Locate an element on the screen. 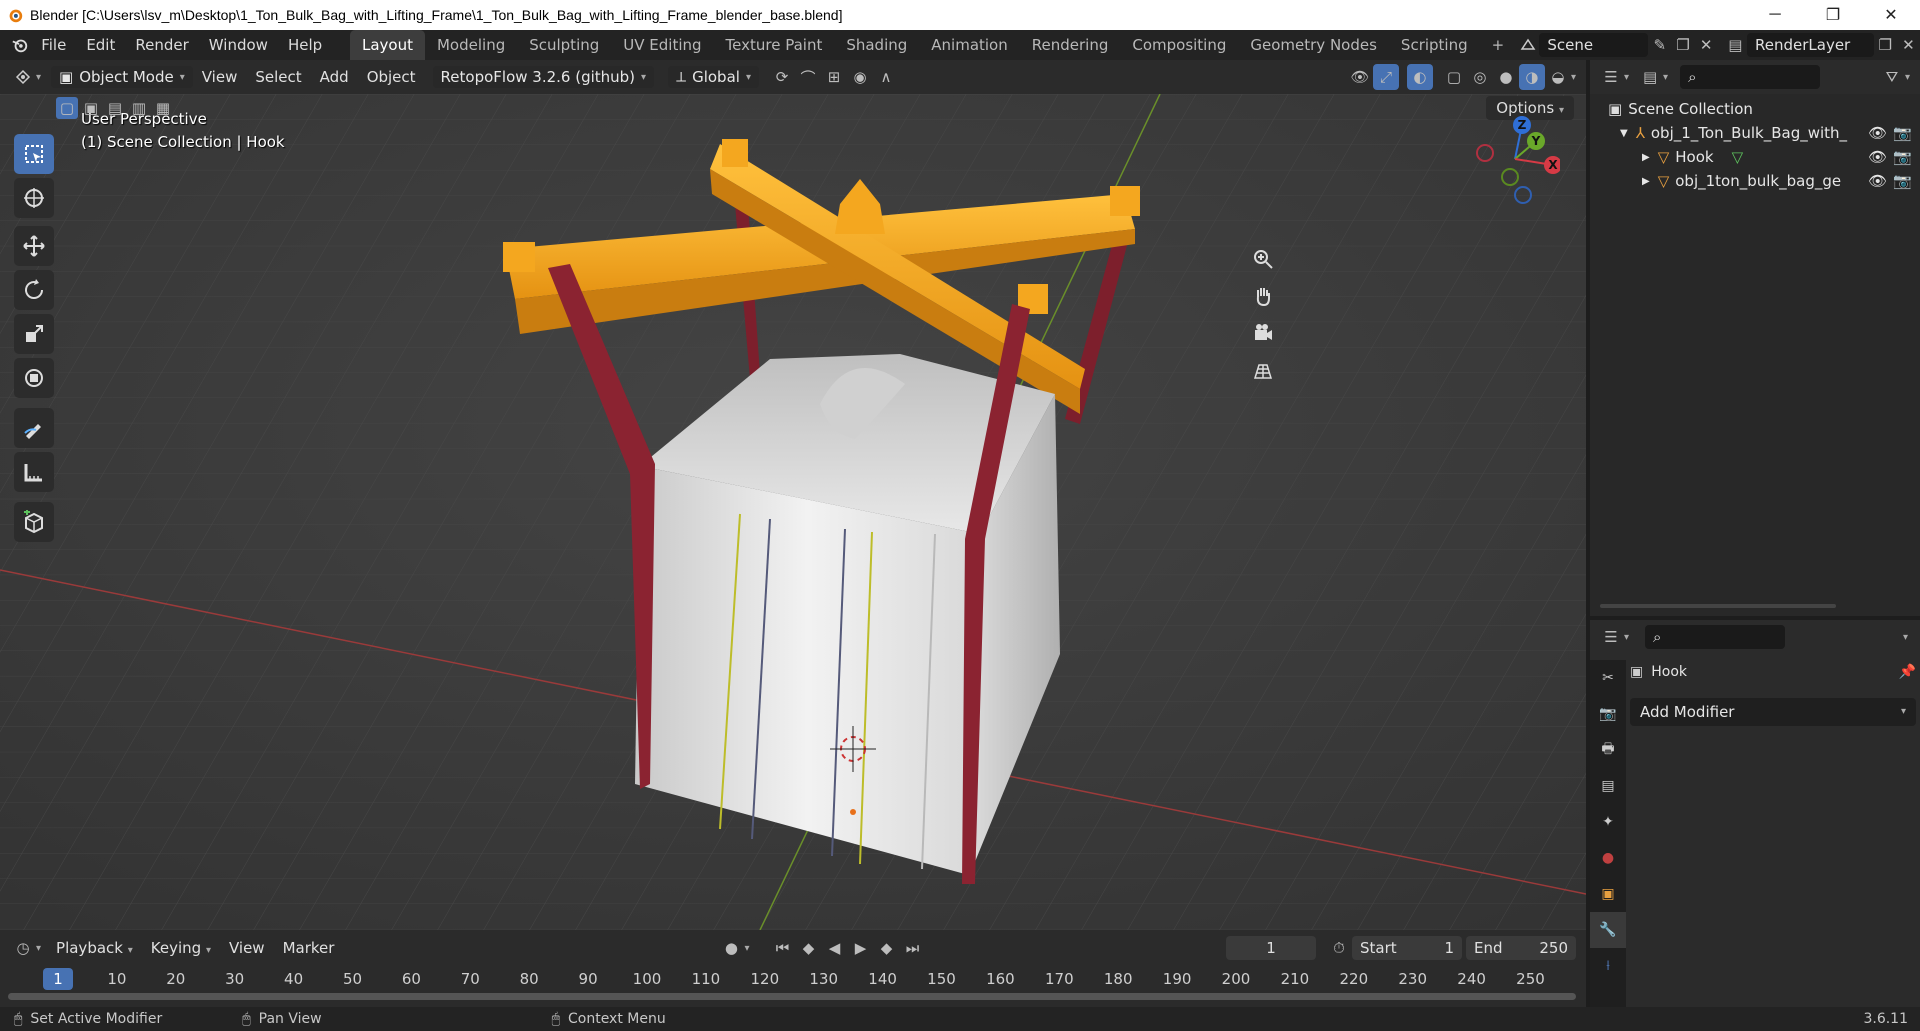 The width and height of the screenshot is (1920, 1031). material-preview-icon: ◑ is located at coordinates (1531, 77).